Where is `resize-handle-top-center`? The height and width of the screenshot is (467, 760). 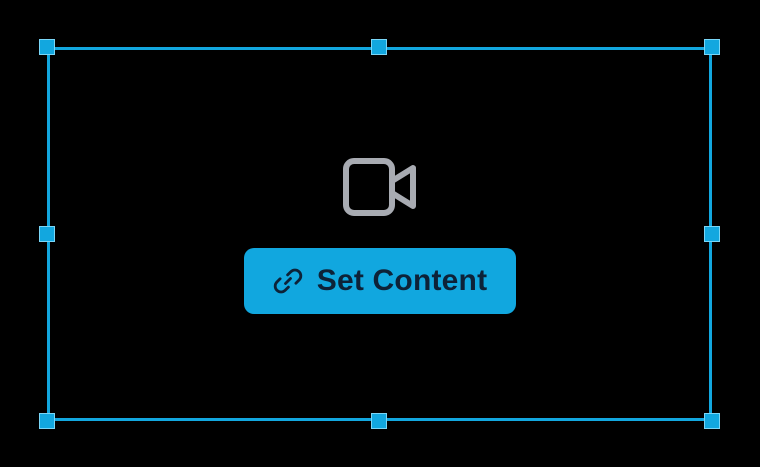 resize-handle-top-center is located at coordinates (379, 47).